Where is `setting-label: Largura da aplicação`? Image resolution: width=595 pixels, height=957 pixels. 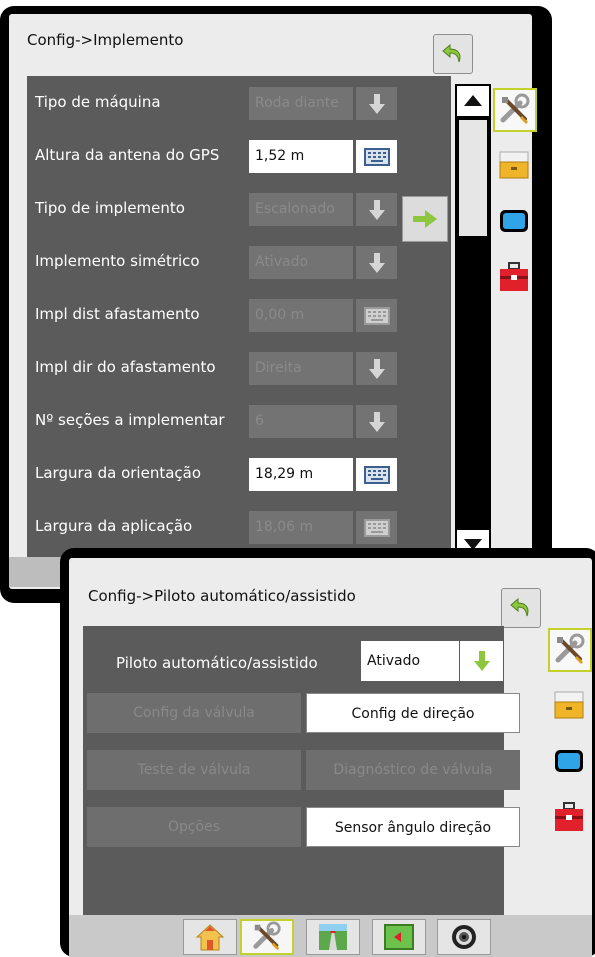
setting-label: Largura da aplicação is located at coordinates (114, 526).